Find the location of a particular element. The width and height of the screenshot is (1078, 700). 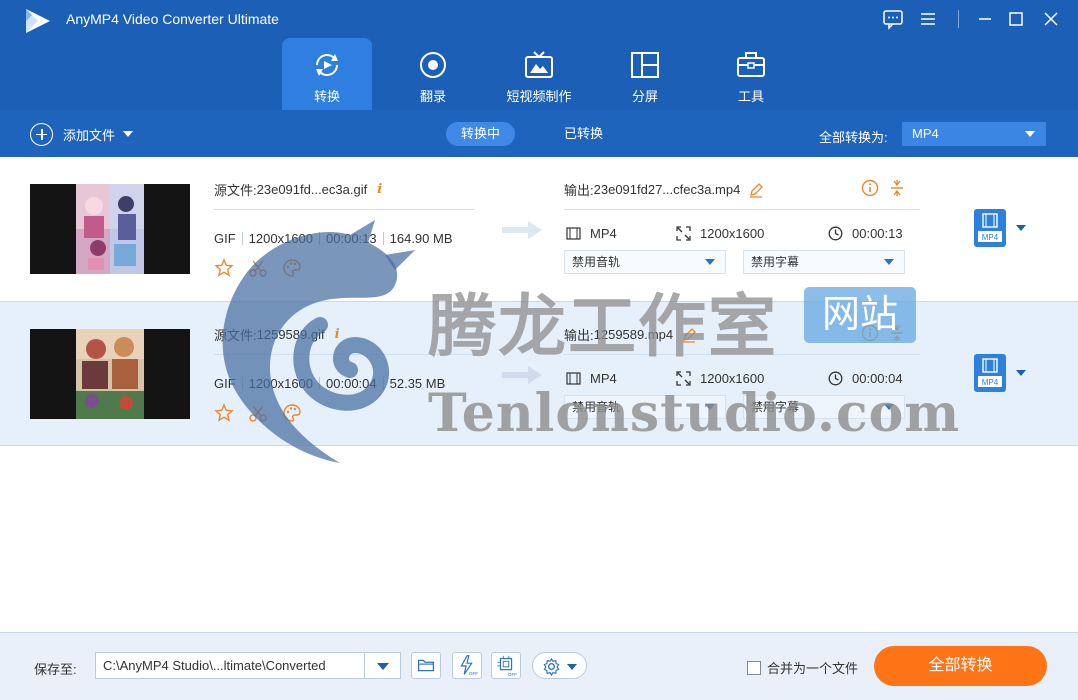

feedback-icon is located at coordinates (893, 19).